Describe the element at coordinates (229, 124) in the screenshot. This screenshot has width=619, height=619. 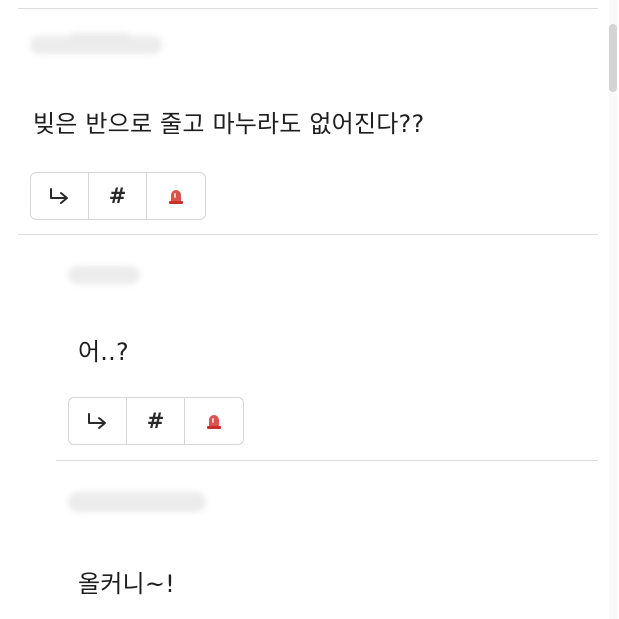
I see `comment-text: 빚은 반으로 줄고 마누라도 없어진다??` at that location.